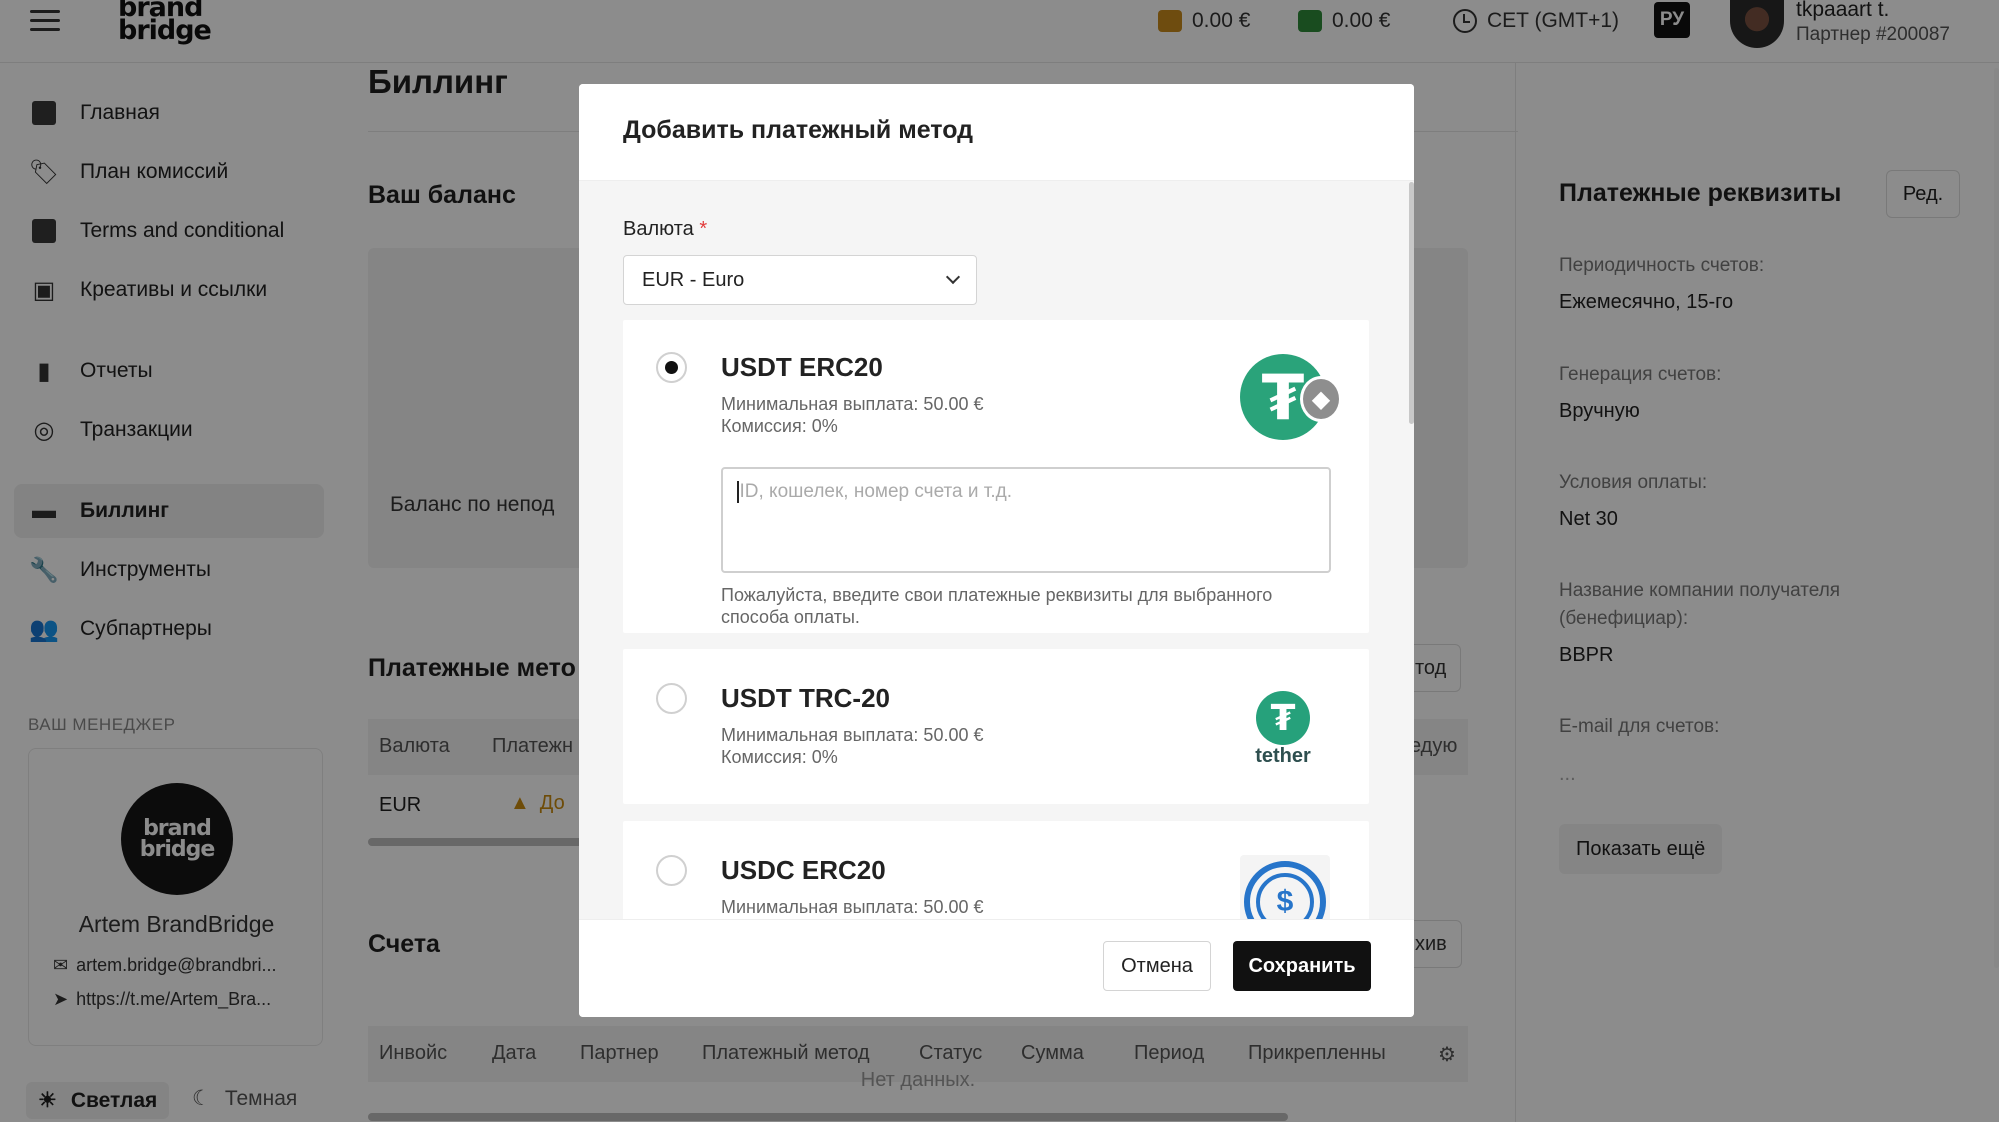 This screenshot has height=1122, width=1999. I want to click on radio-usdc-erc20, so click(671, 870).